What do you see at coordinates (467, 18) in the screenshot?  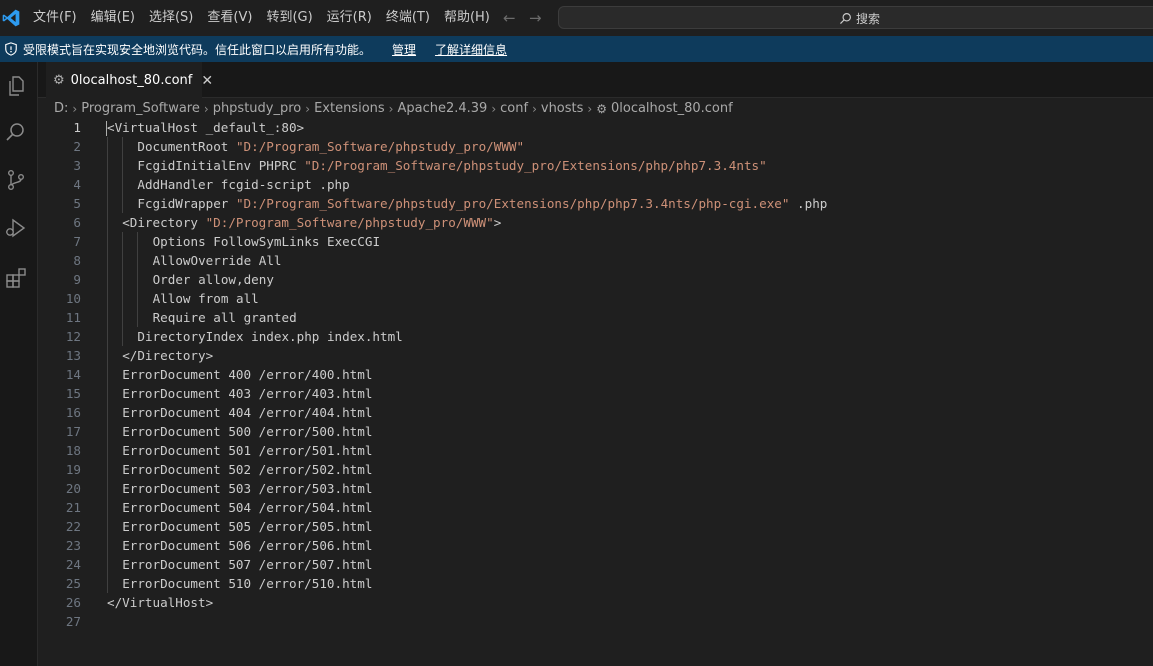 I see `menu-item: 帮助(H)` at bounding box center [467, 18].